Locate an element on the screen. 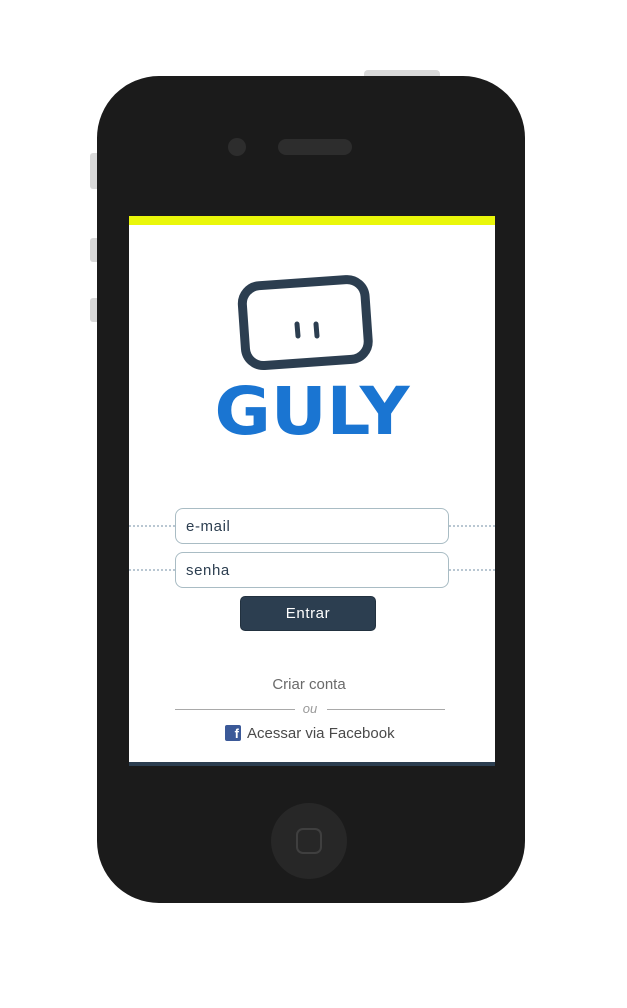 The height and width of the screenshot is (1008, 627). email-input is located at coordinates (312, 526).